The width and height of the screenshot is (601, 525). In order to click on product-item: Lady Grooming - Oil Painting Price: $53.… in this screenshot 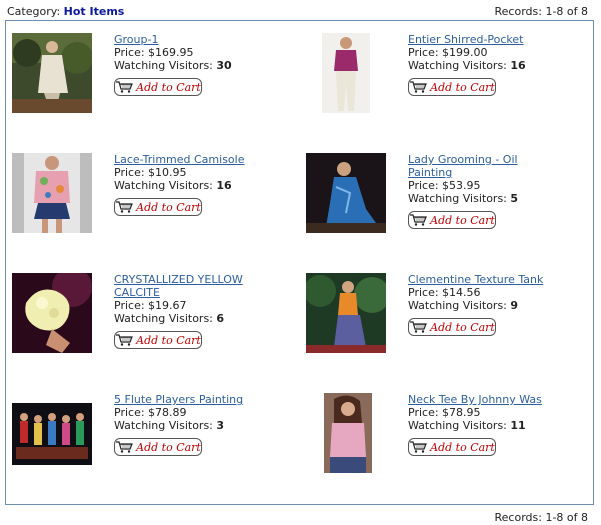, I will do `click(446, 203)`.